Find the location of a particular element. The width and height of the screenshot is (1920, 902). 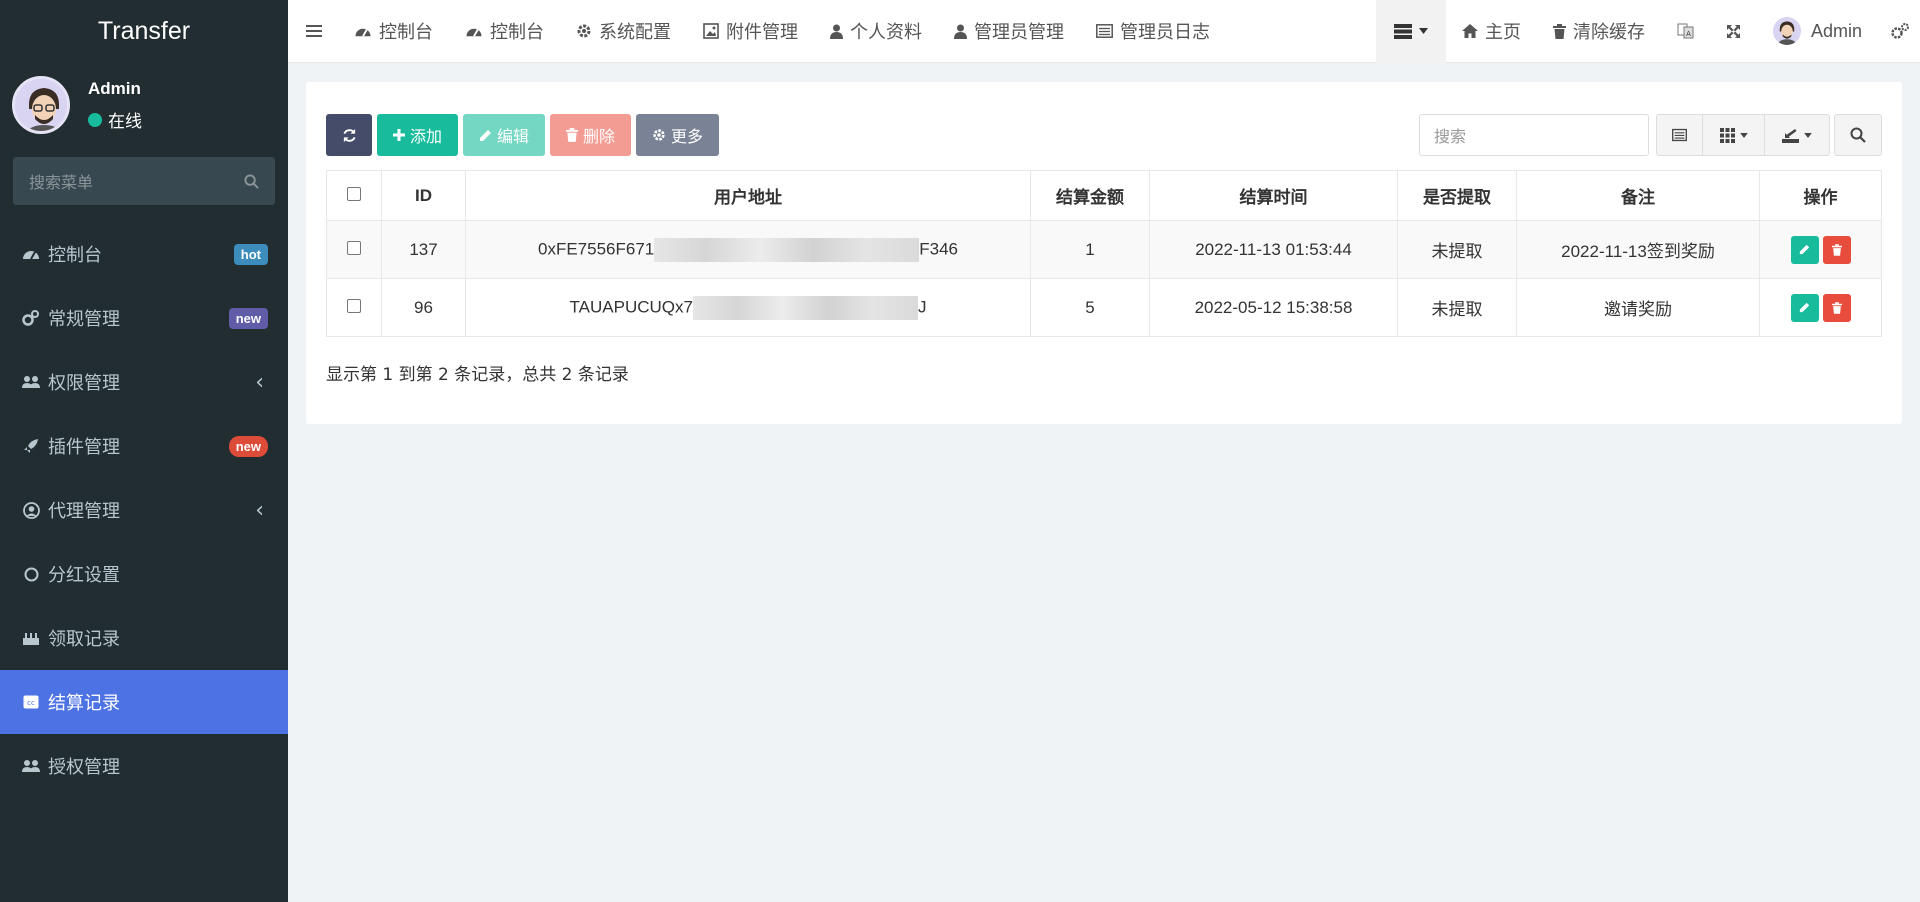

clear-cache-label: 清除缓存 is located at coordinates (1608, 32).